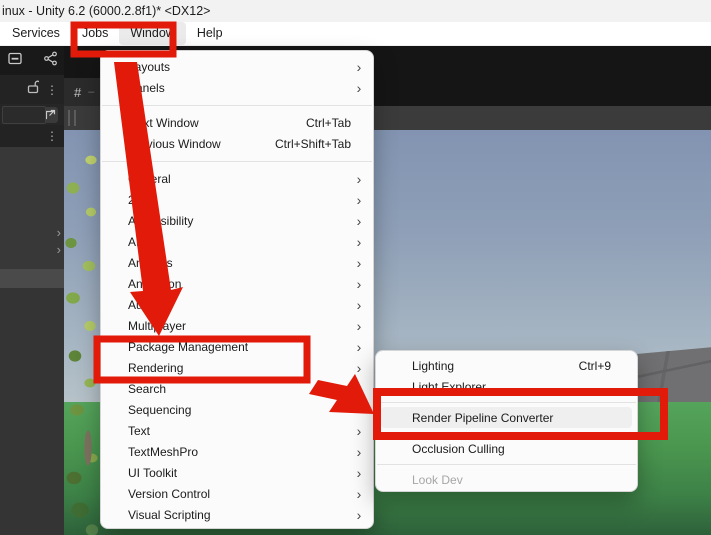  Describe the element at coordinates (32, 60) in the screenshot. I see `dock-toolbar` at that location.